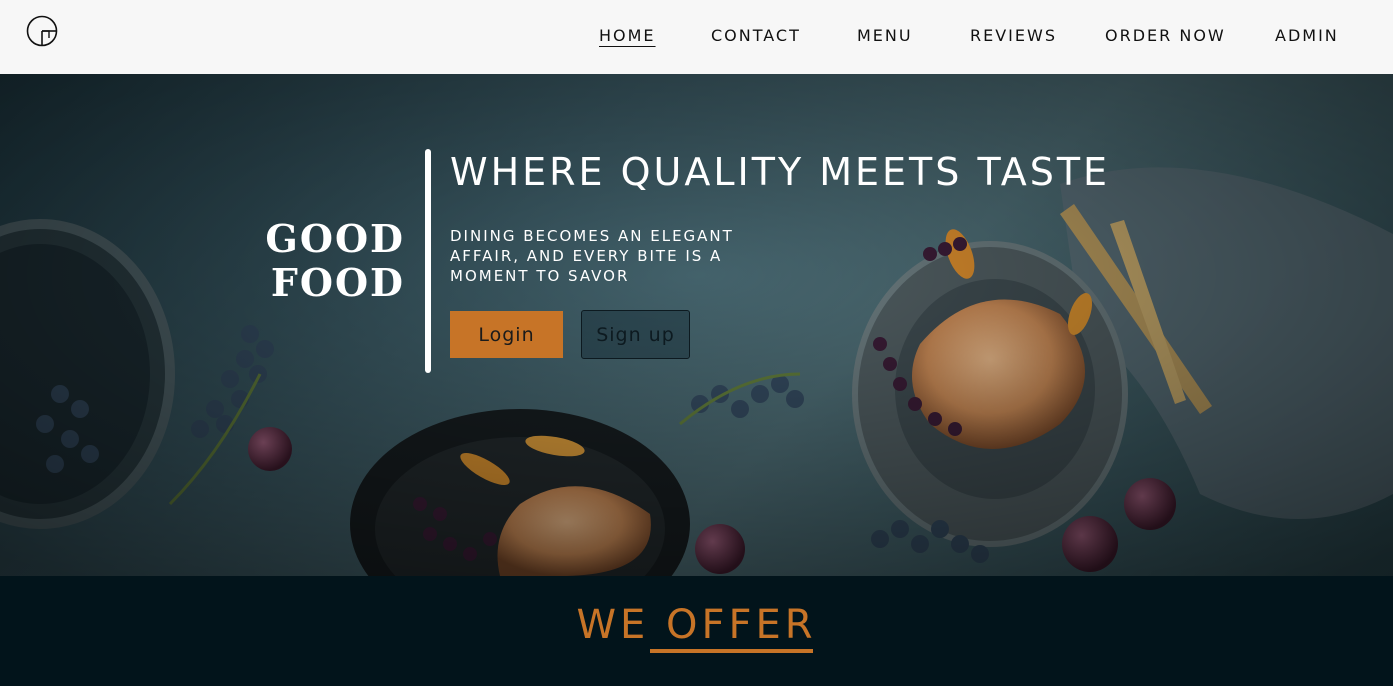  What do you see at coordinates (885, 35) in the screenshot?
I see `nav-menu: MENU` at bounding box center [885, 35].